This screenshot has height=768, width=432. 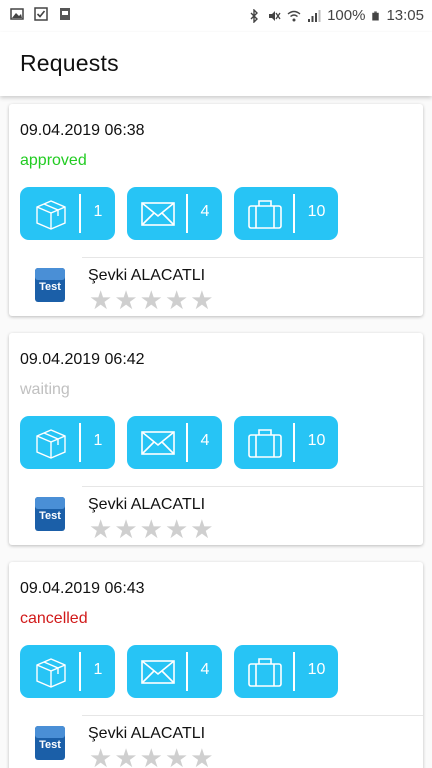 What do you see at coordinates (82, 130) in the screenshot?
I see `request-date: 09.04.2019 06:38` at bounding box center [82, 130].